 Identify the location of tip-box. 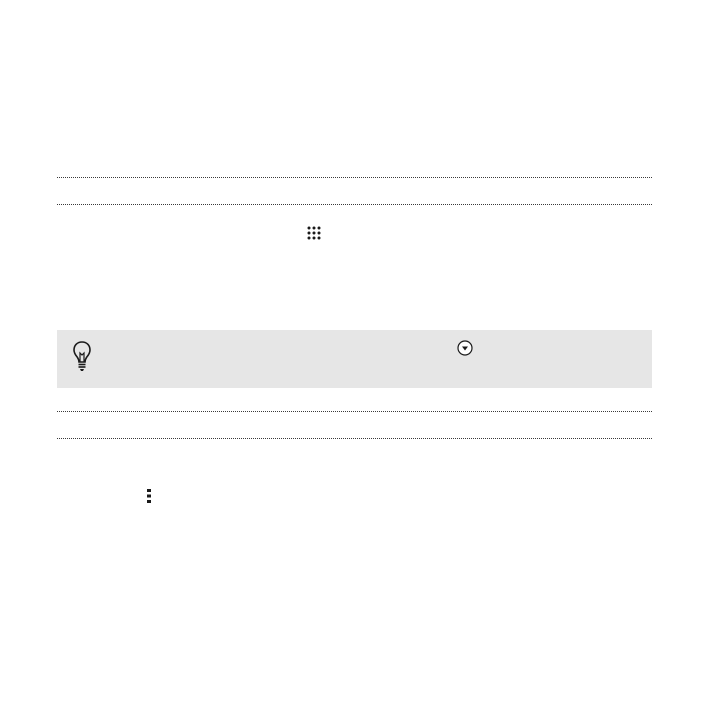
(354, 359).